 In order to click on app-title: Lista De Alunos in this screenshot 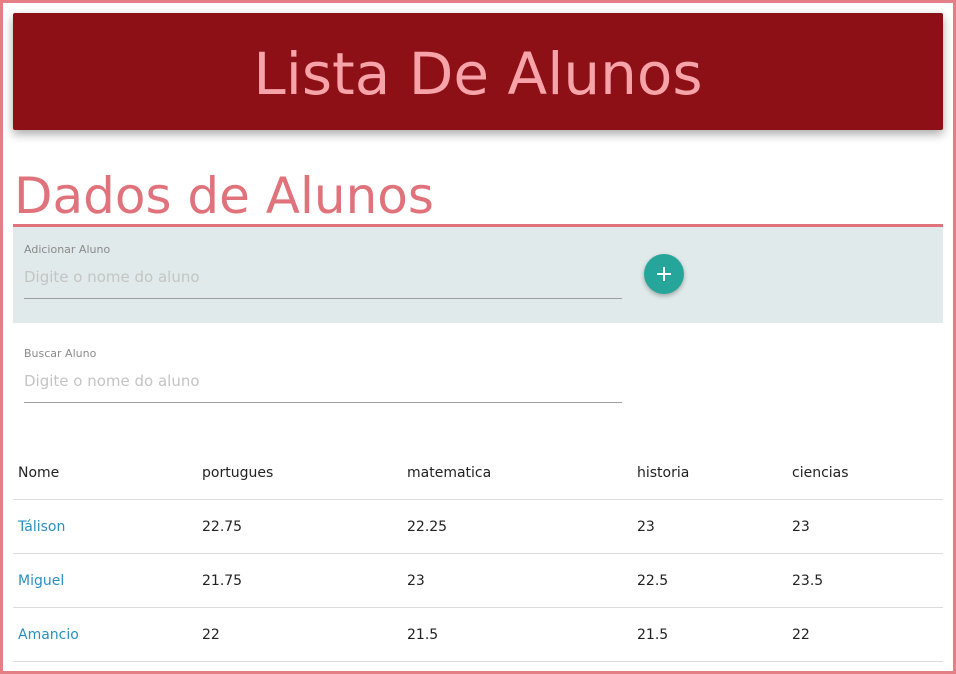, I will do `click(478, 73)`.